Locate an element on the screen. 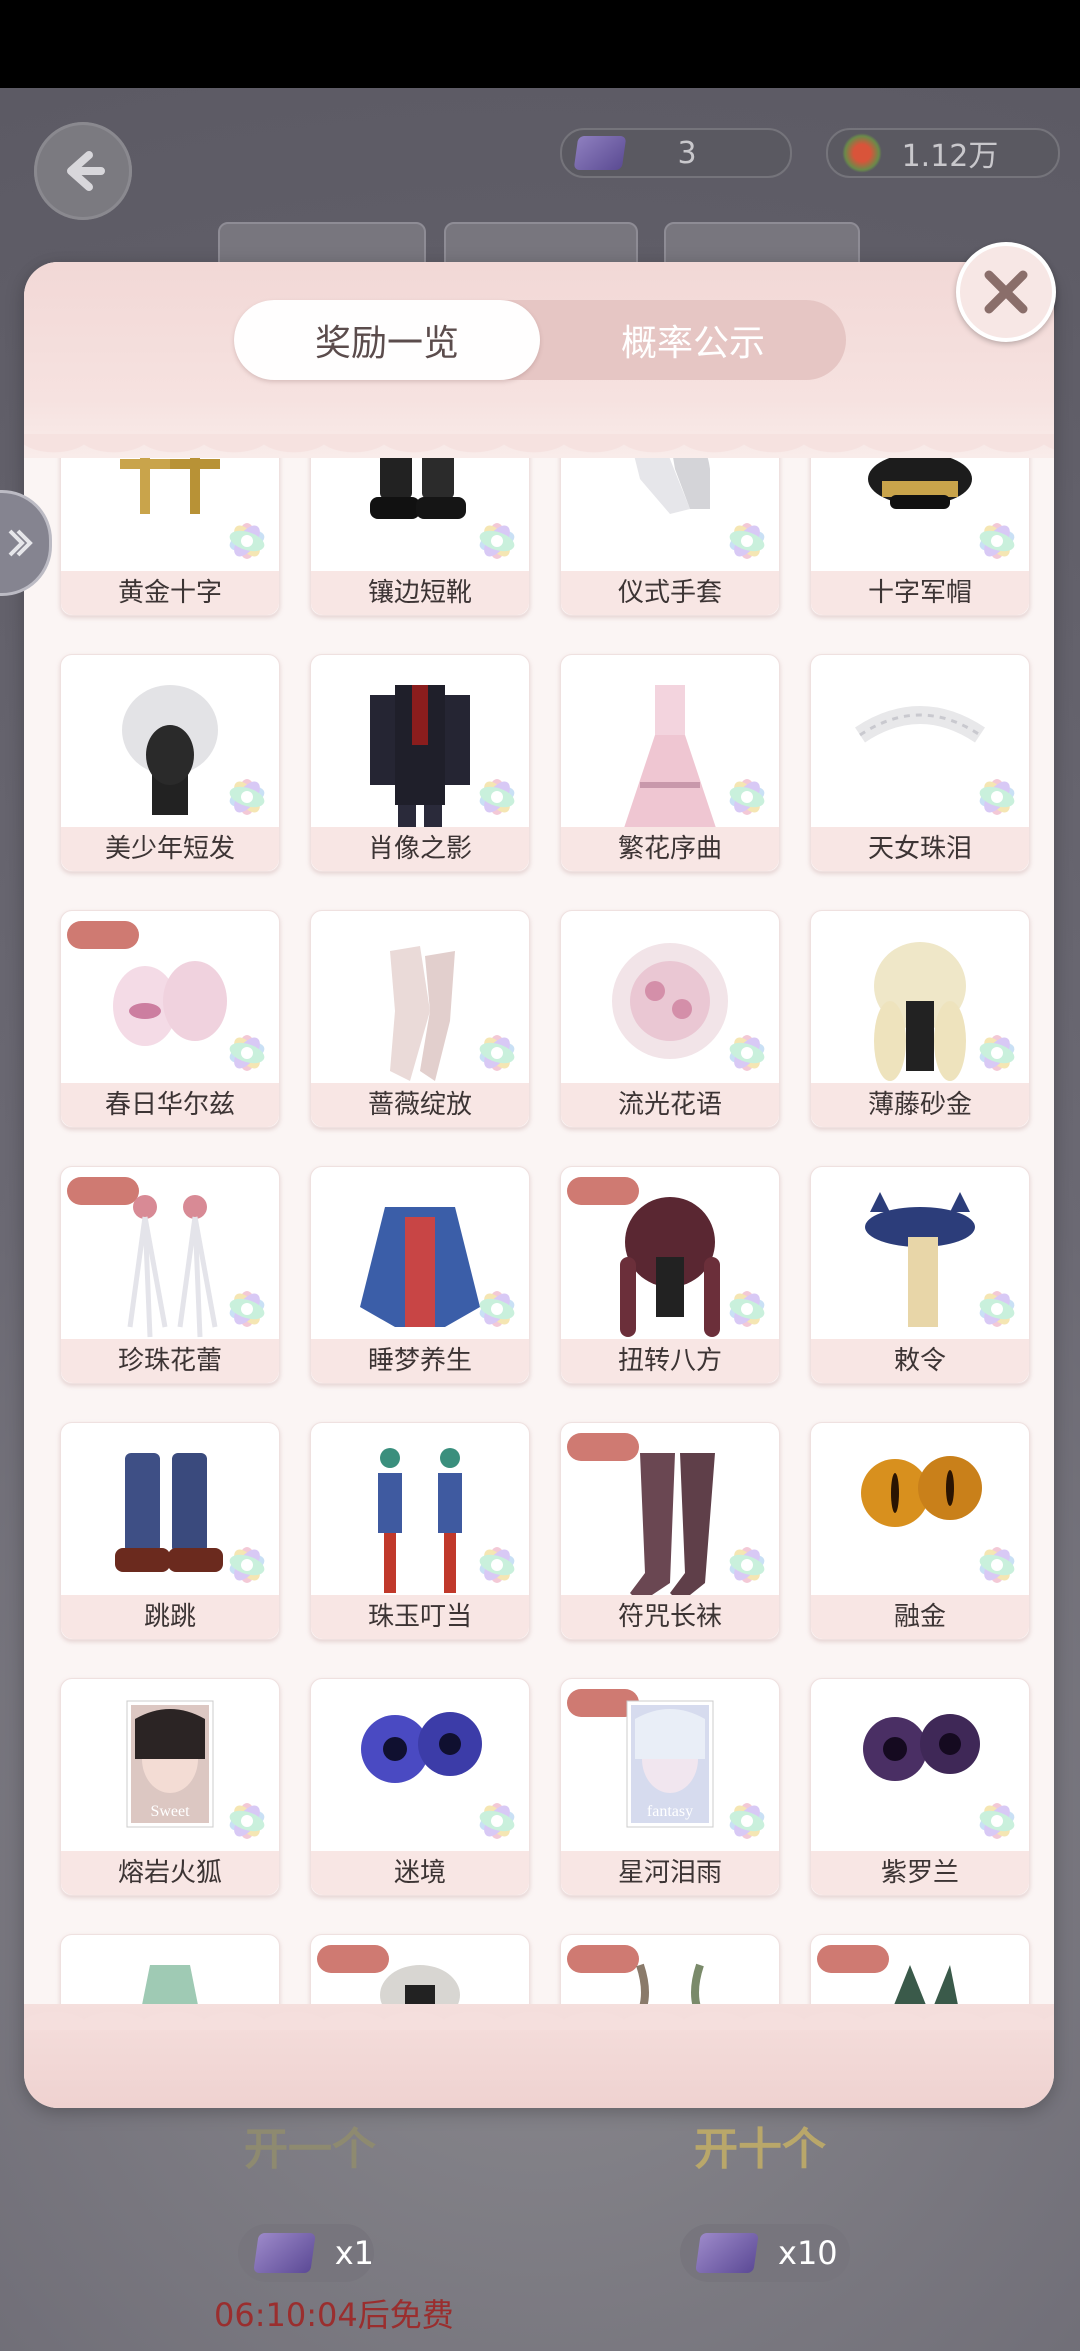 The height and width of the screenshot is (2351, 1080). gem-icon is located at coordinates (862, 153).